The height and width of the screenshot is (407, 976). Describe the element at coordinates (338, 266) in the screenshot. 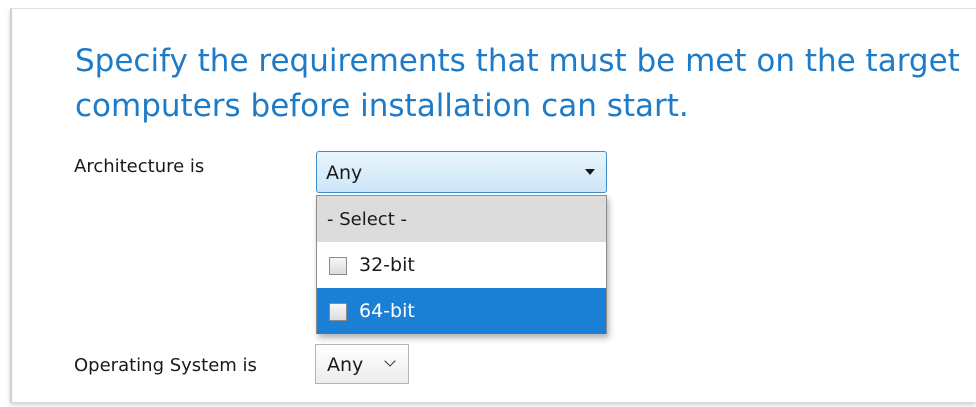

I see `checkbox-32-bit` at that location.